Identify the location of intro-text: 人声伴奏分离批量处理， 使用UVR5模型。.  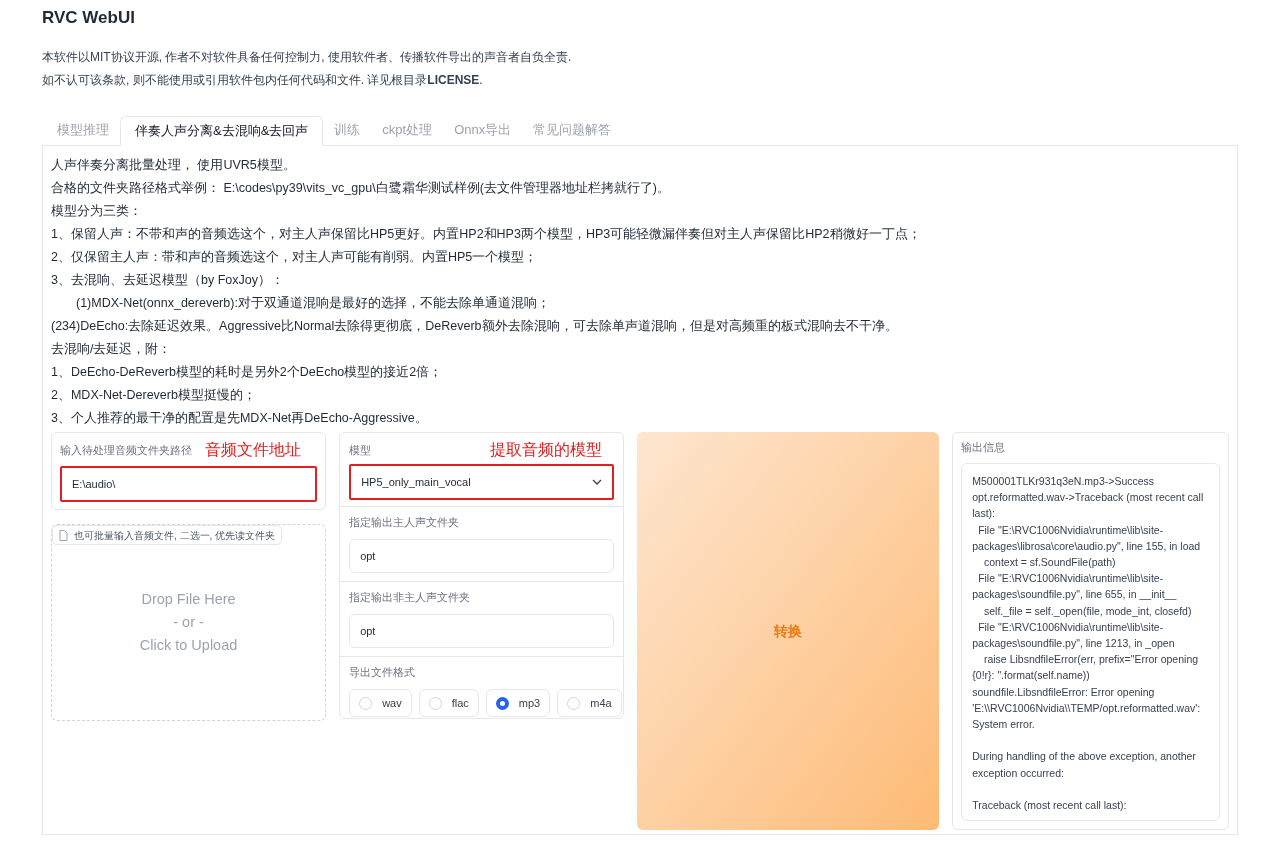
(173, 165).